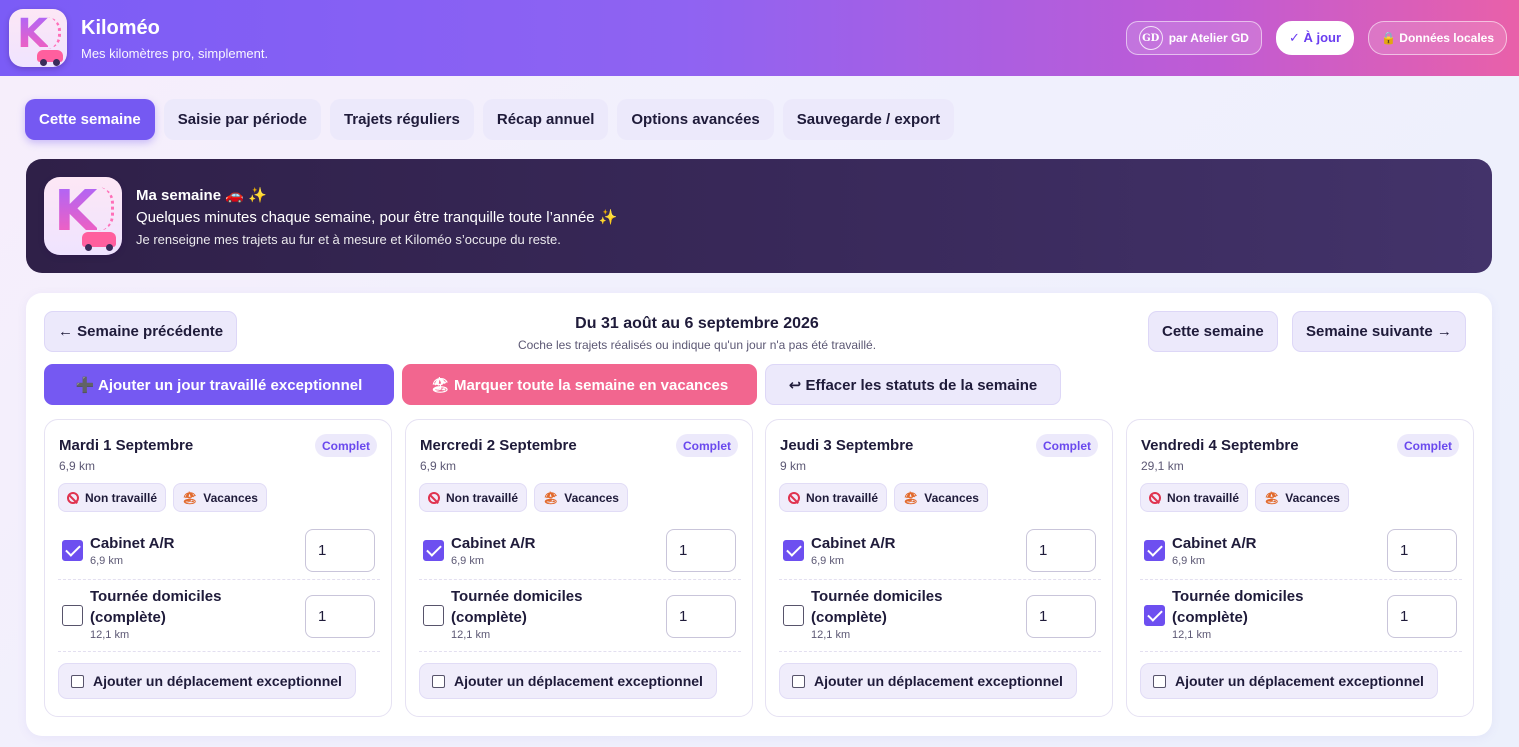  I want to click on tab-backup-export: Sauvegarde / export, so click(868, 119).